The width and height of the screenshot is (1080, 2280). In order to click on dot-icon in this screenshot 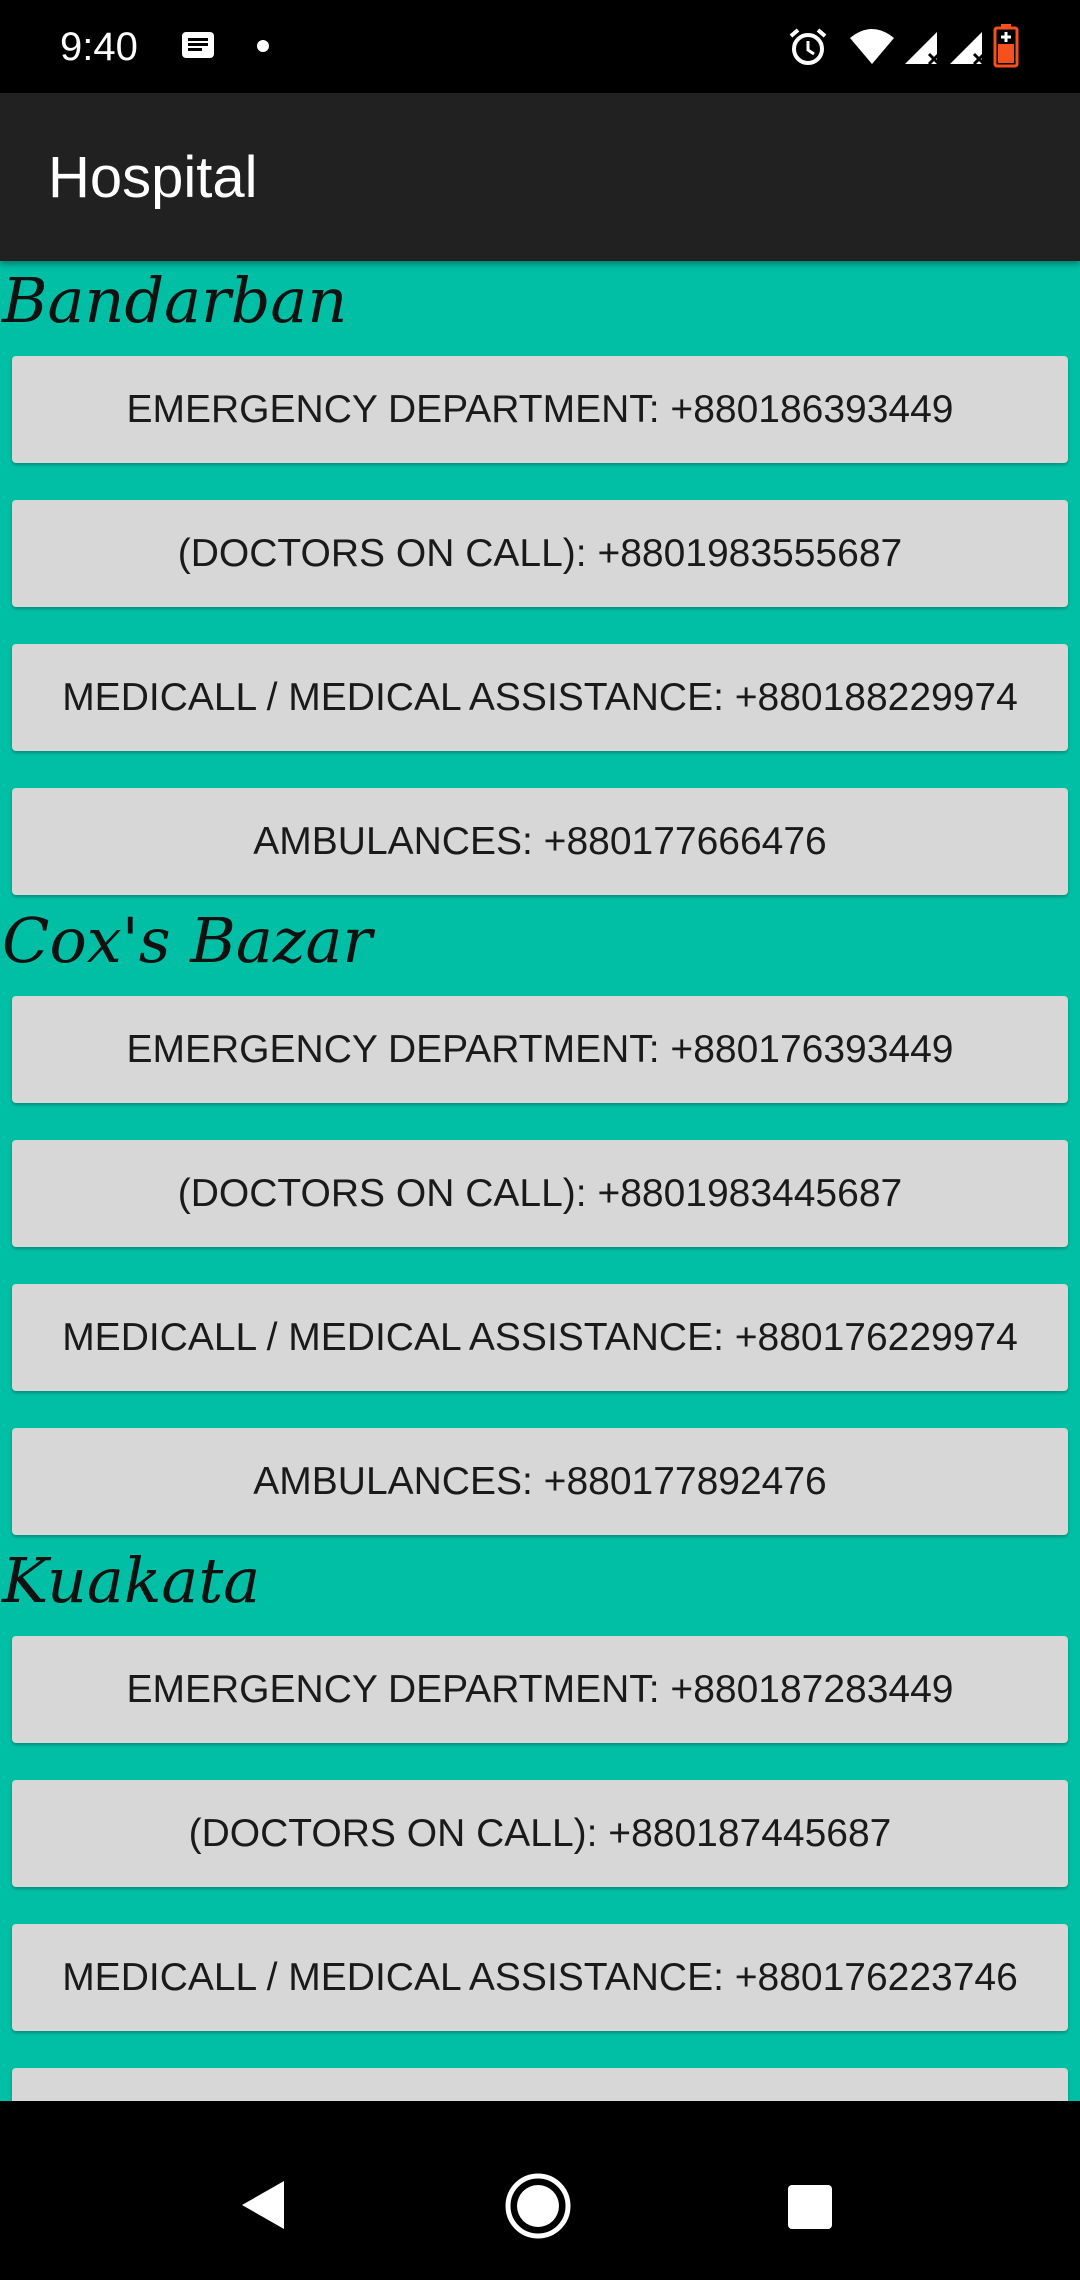, I will do `click(263, 46)`.